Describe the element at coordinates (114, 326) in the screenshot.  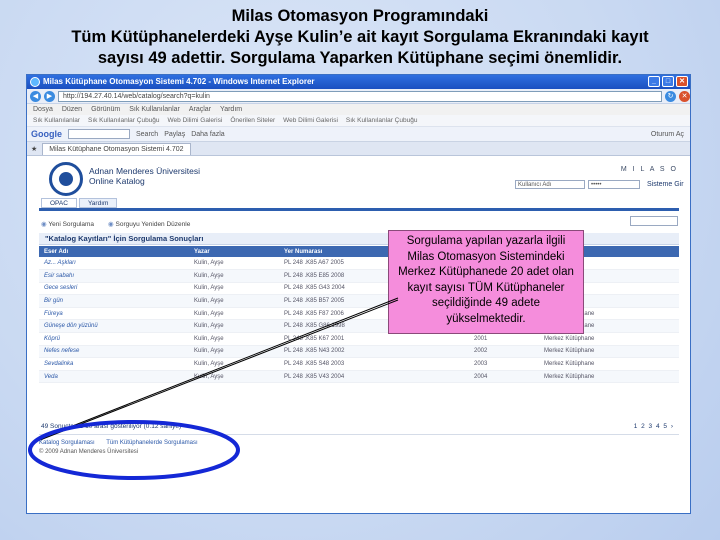
I see `cell-title: Güneşe dön yüzünü` at that location.